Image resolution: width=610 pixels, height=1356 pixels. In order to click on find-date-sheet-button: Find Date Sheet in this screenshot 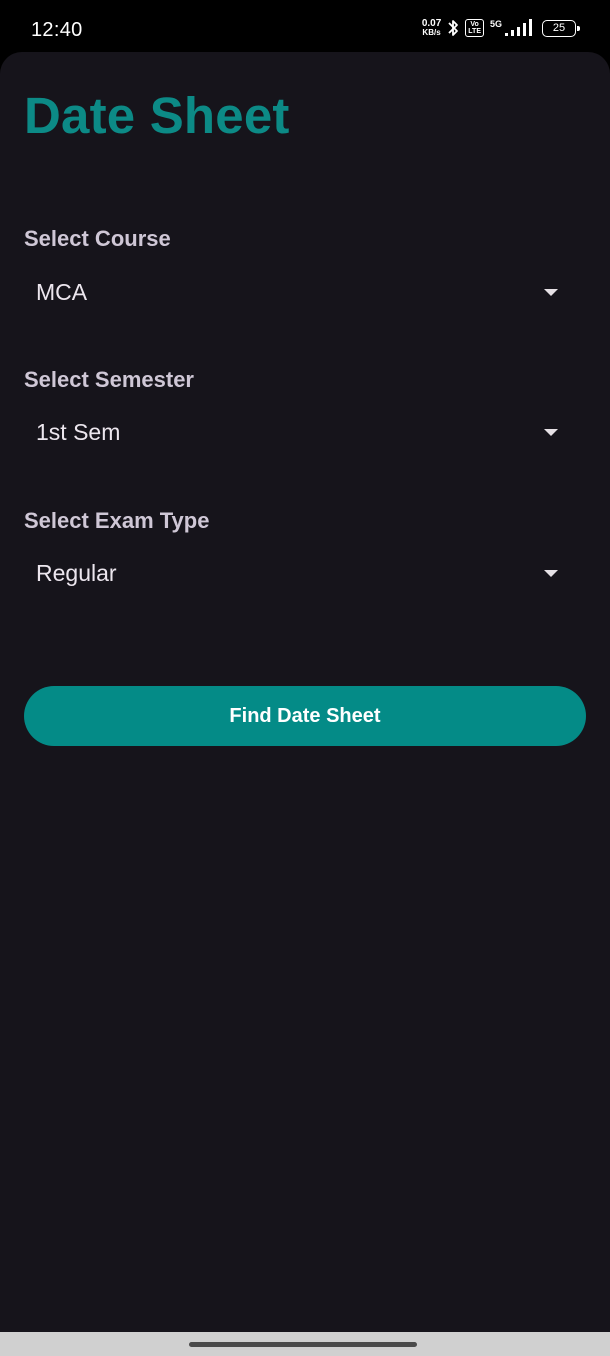, I will do `click(305, 716)`.